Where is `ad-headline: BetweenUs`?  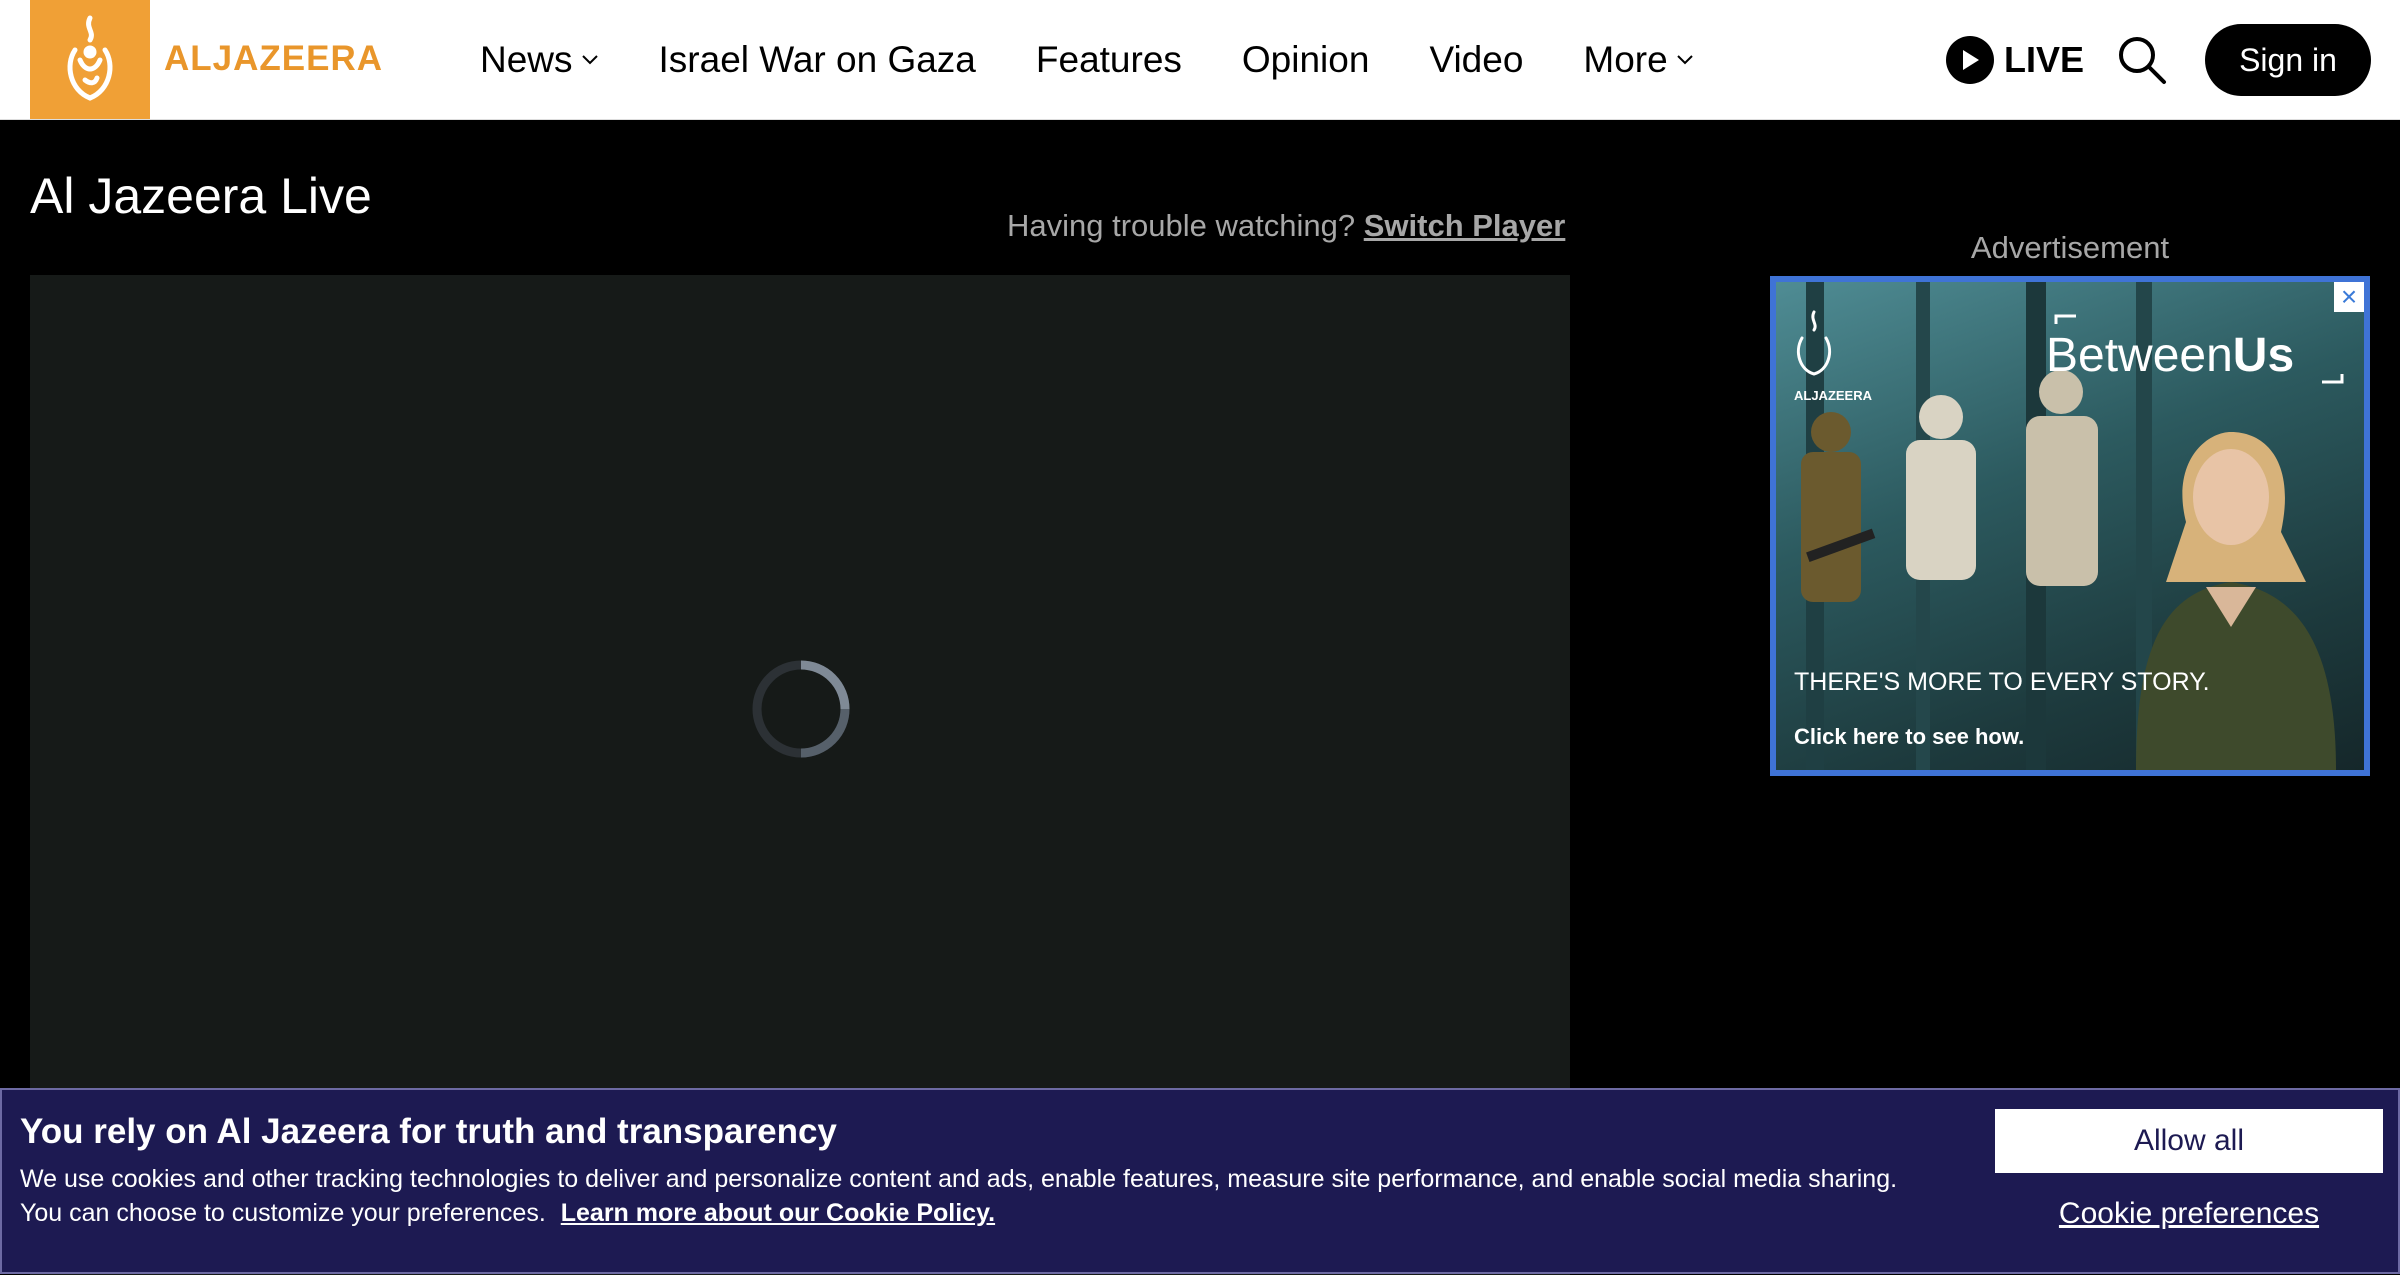
ad-headline: BetweenUs is located at coordinates (2170, 355).